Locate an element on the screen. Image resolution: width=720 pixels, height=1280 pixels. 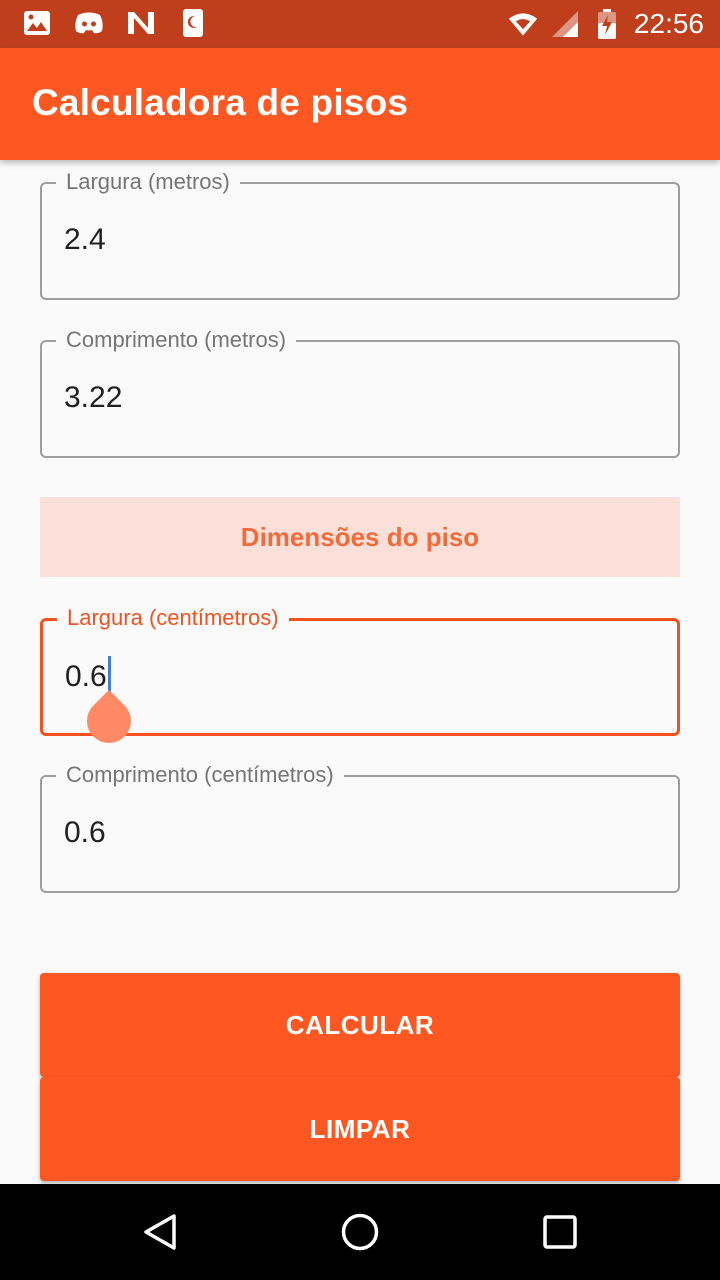
system-icons: 22:56 is located at coordinates (606, 24).